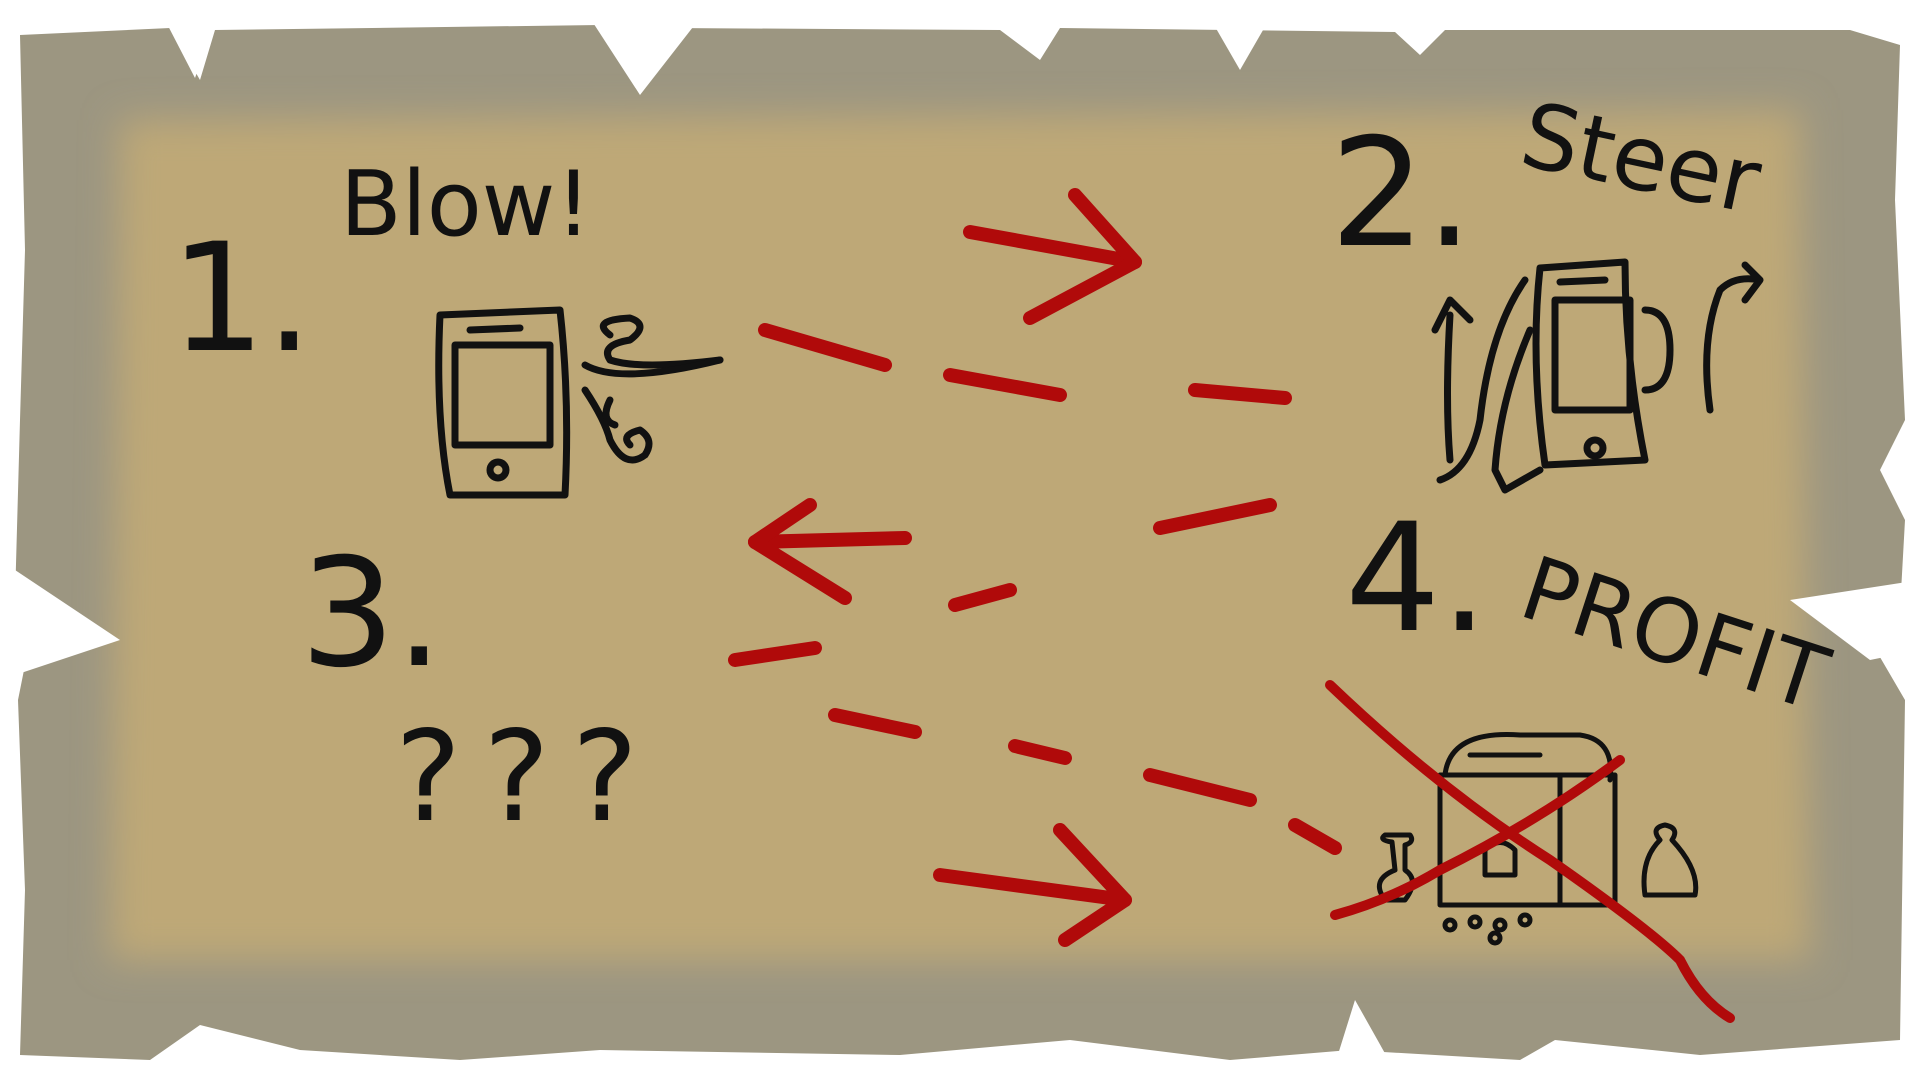 The width and height of the screenshot is (1920, 1080). Describe the element at coordinates (241, 299) in the screenshot. I see `step-1-number: 1.` at that location.